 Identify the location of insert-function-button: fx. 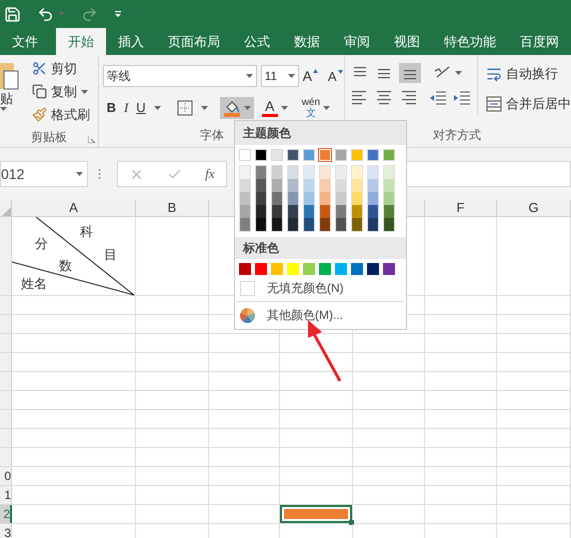
(210, 174).